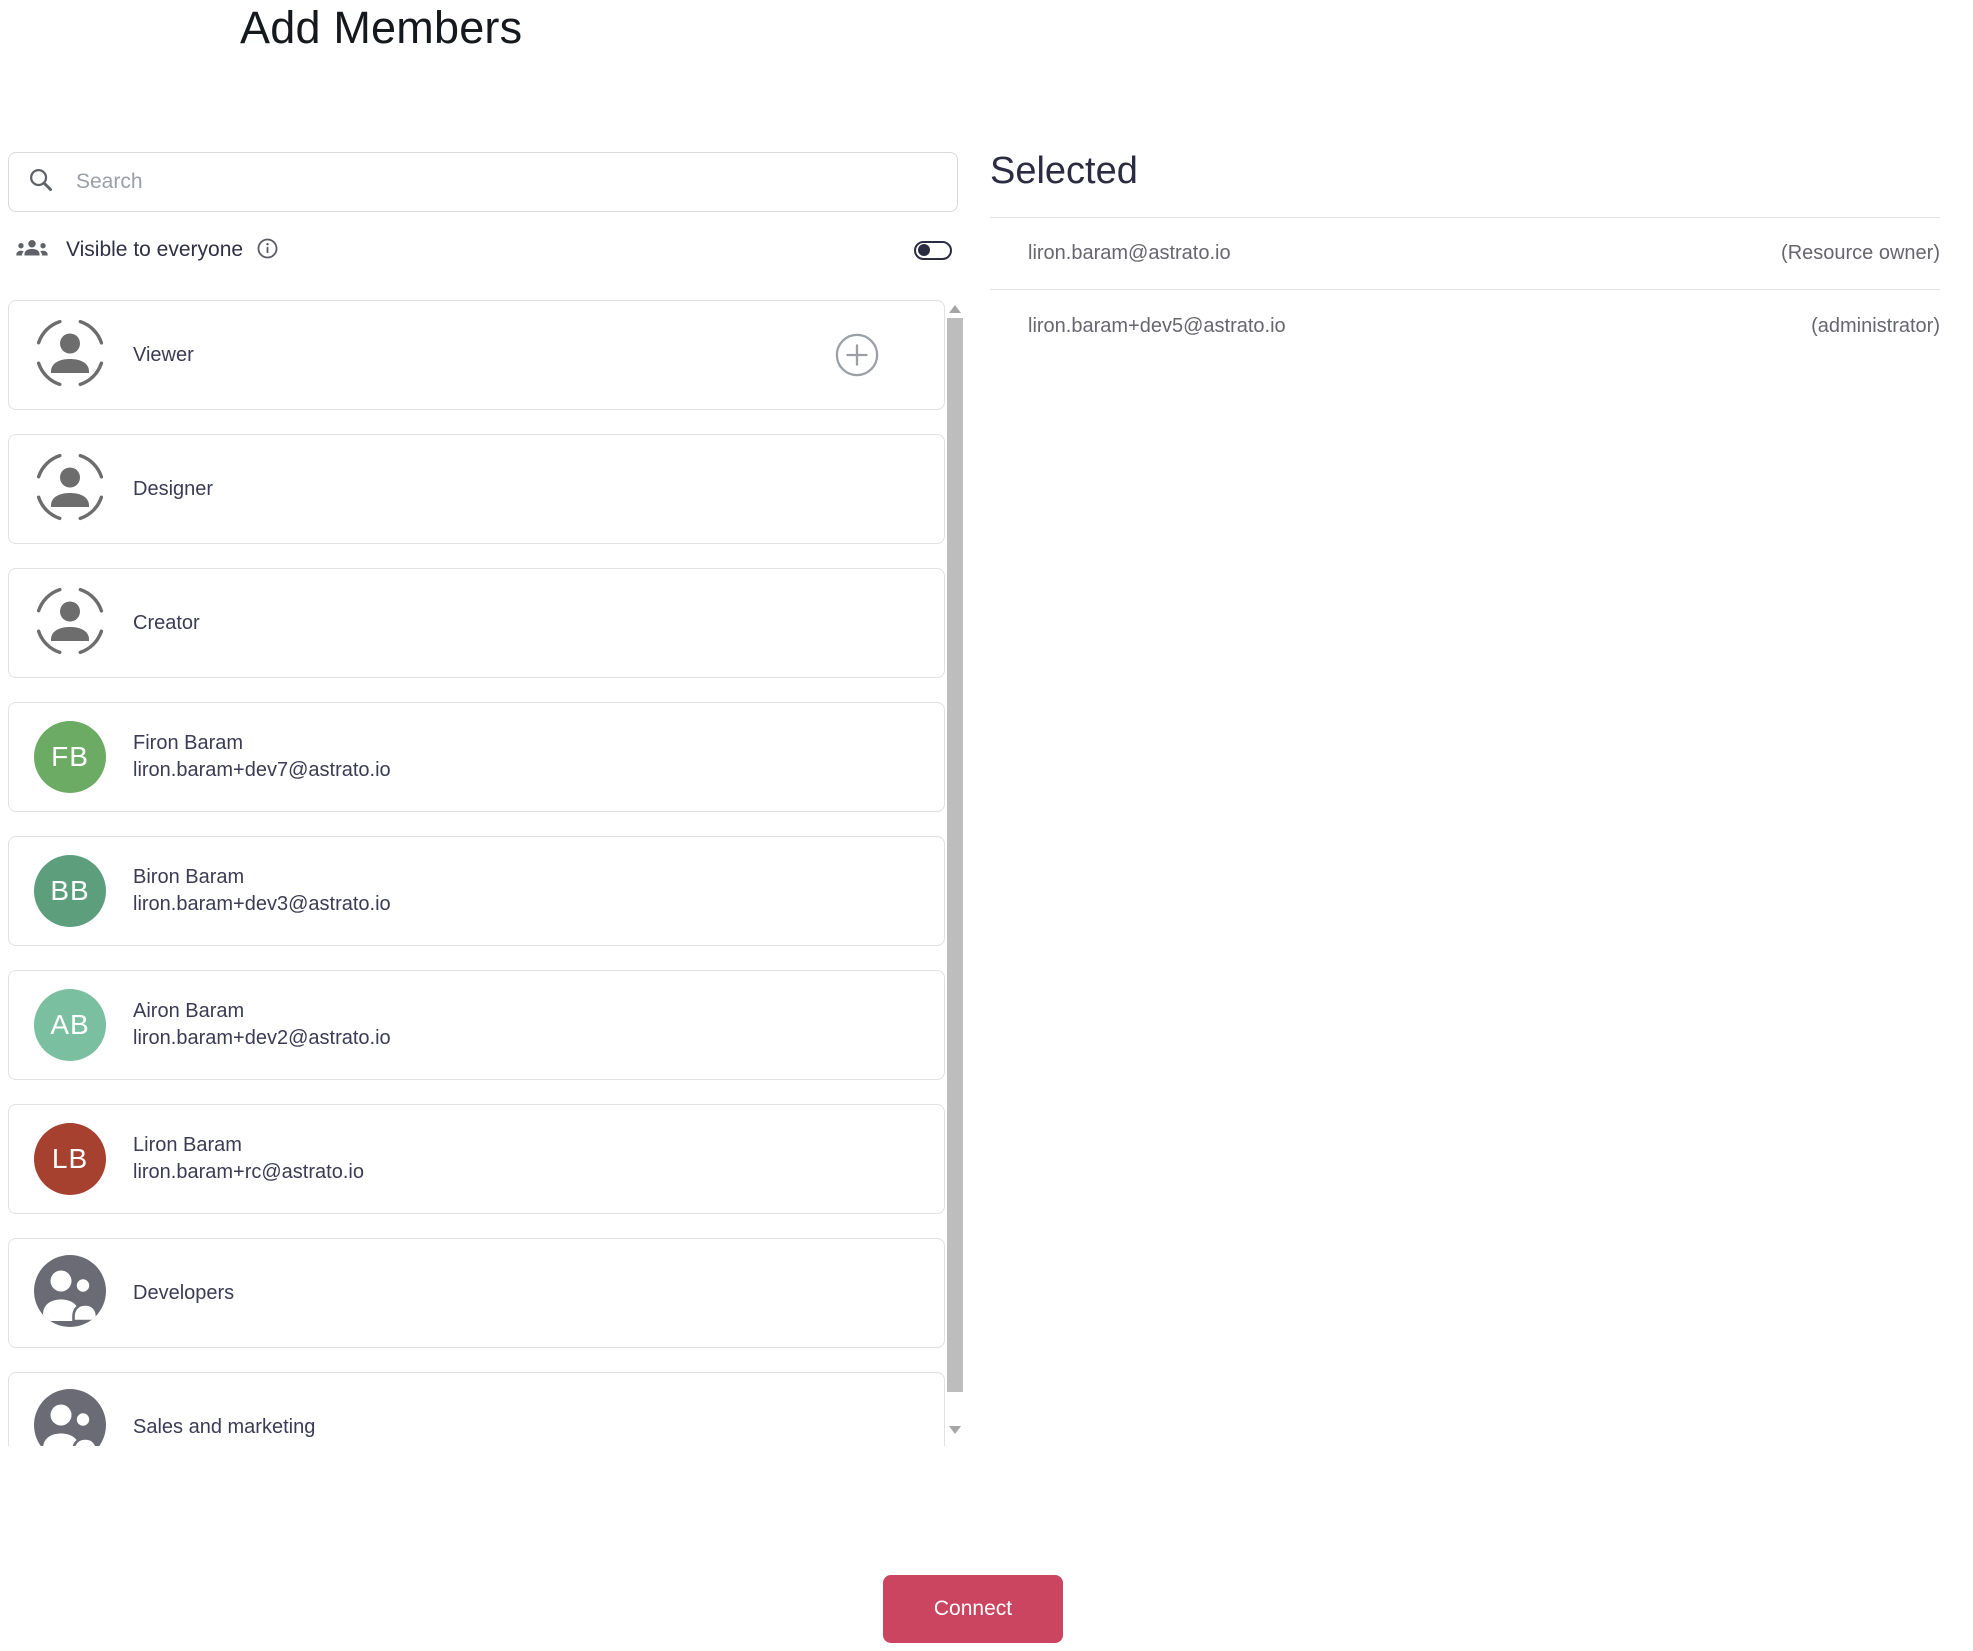 Image resolution: width=1973 pixels, height=1651 pixels. What do you see at coordinates (483, 250) in the screenshot?
I see `visibility-row: Visible to everyone` at bounding box center [483, 250].